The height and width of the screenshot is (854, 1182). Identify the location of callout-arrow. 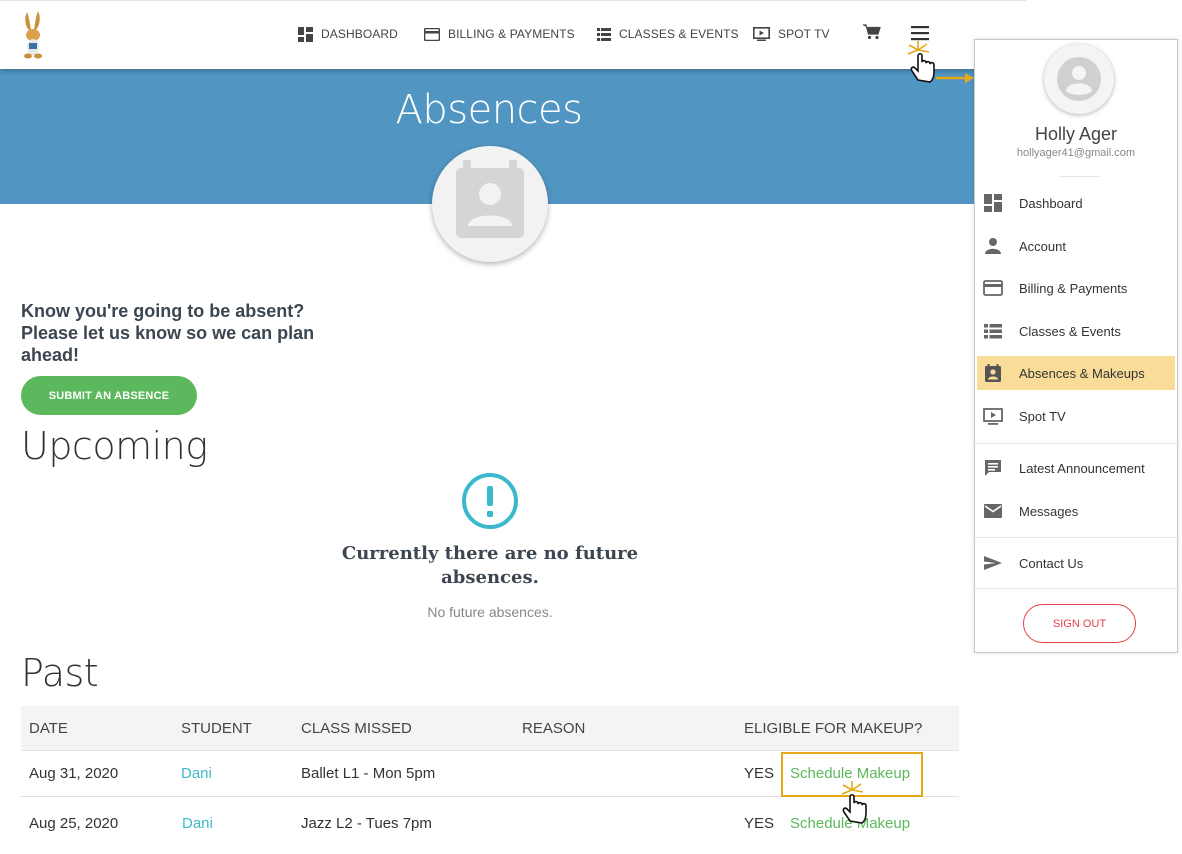
(955, 78).